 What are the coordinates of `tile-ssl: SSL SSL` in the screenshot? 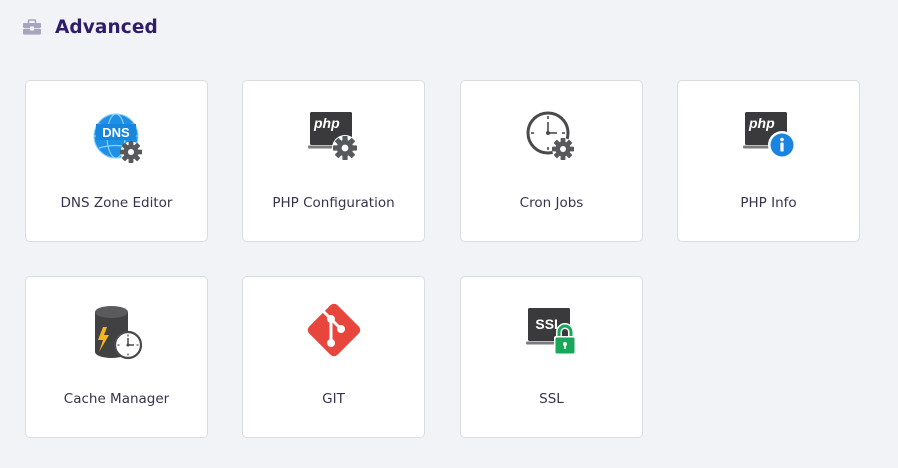 It's located at (551, 357).